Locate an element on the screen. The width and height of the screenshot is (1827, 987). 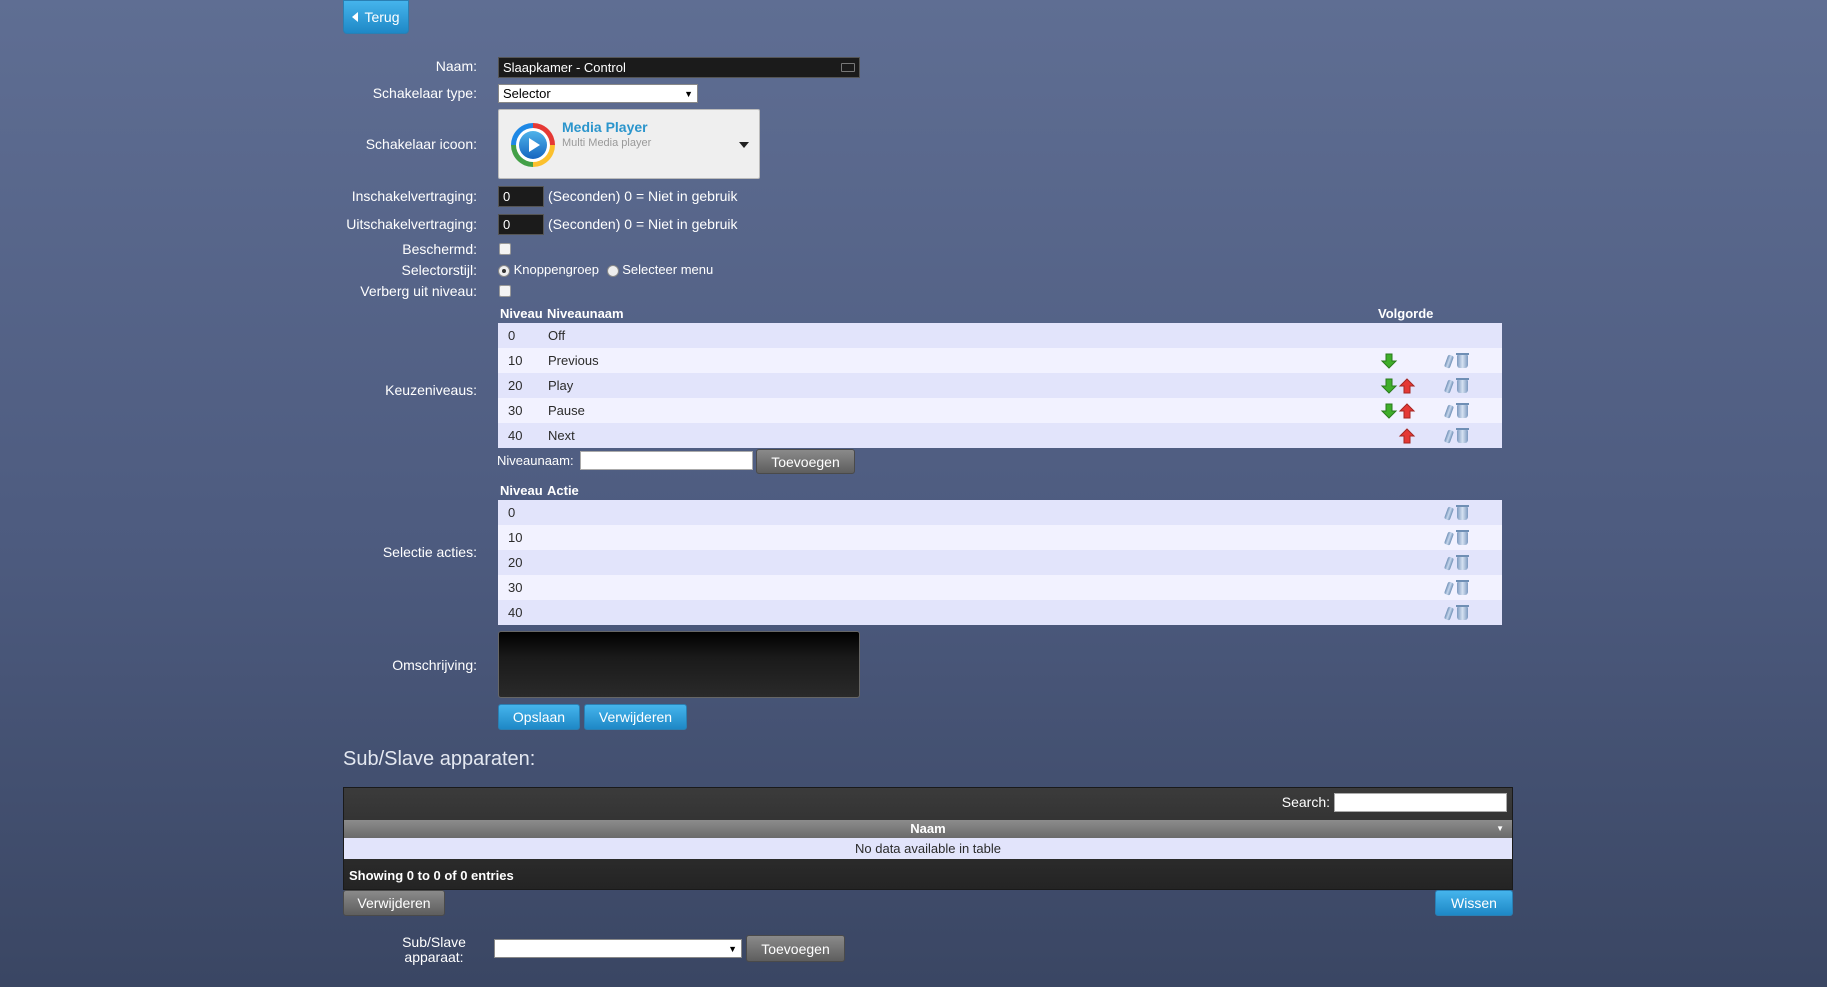
action-row: 20 is located at coordinates (1000, 562).